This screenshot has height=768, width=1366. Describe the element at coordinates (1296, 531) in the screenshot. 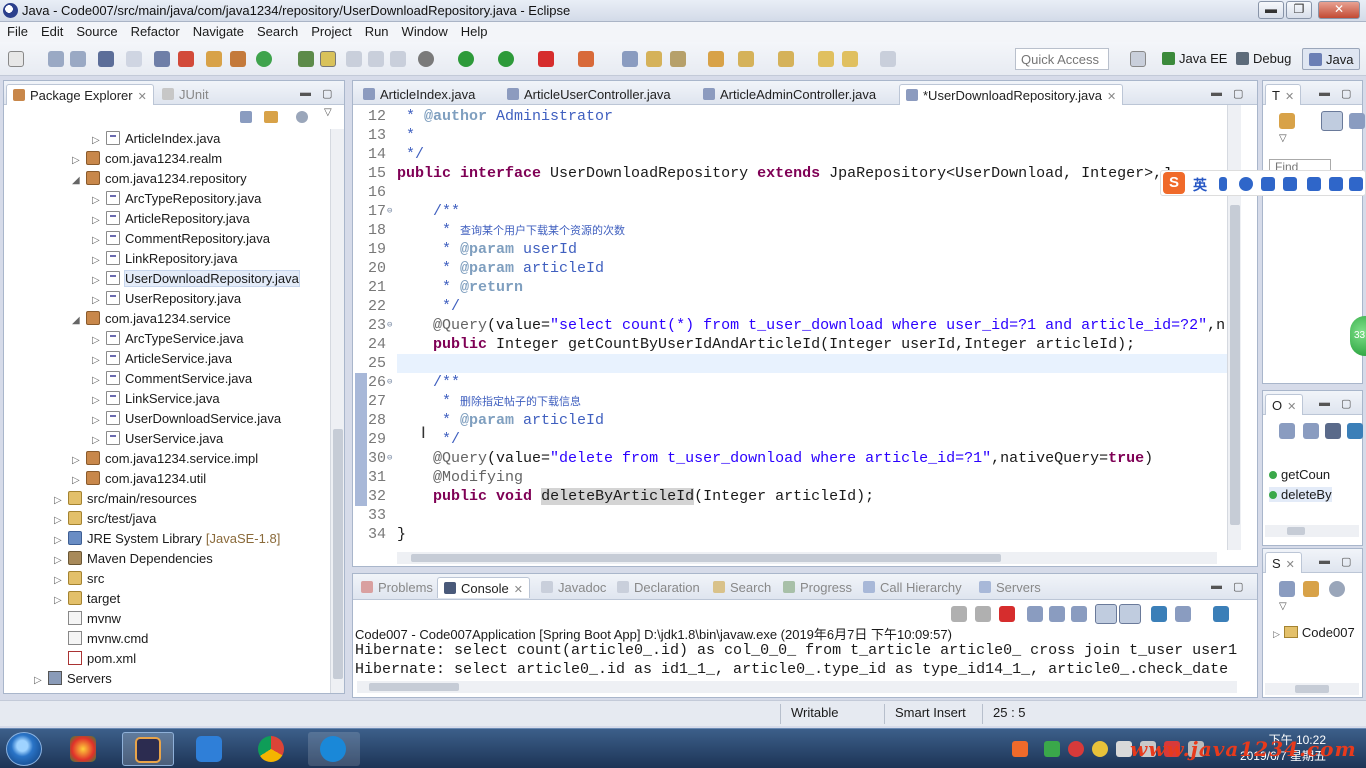

I see `outline-hscroll-thumb` at that location.